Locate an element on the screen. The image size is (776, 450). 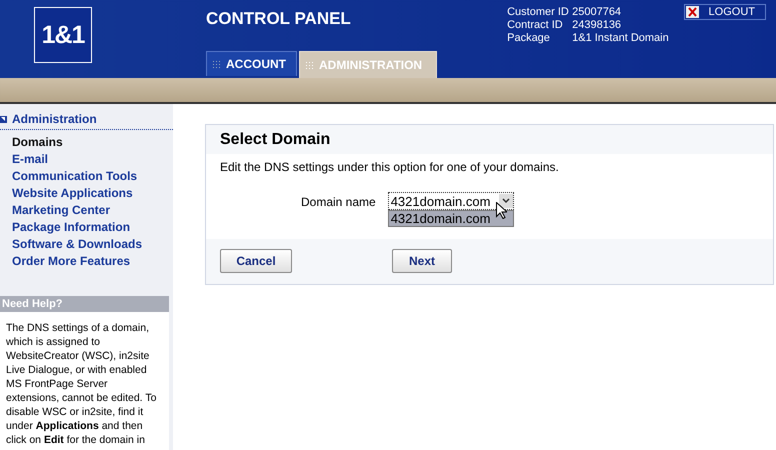
logout-button: LOGOUT is located at coordinates (725, 12).